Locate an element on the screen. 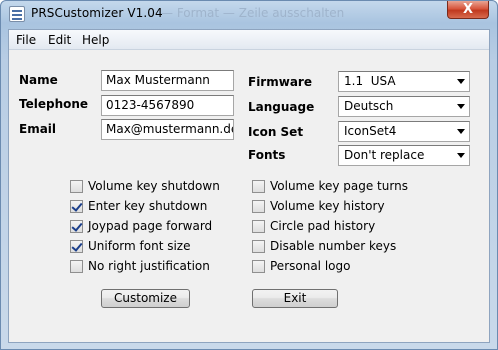  name-field: Max Mustermann is located at coordinates (167, 80).